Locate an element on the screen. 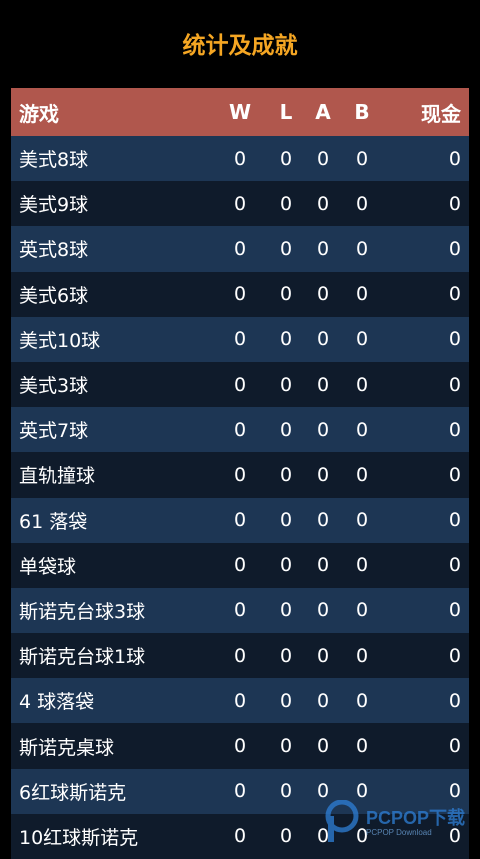  table-row: 美式8球 0 0 0 0 0 is located at coordinates (240, 159).